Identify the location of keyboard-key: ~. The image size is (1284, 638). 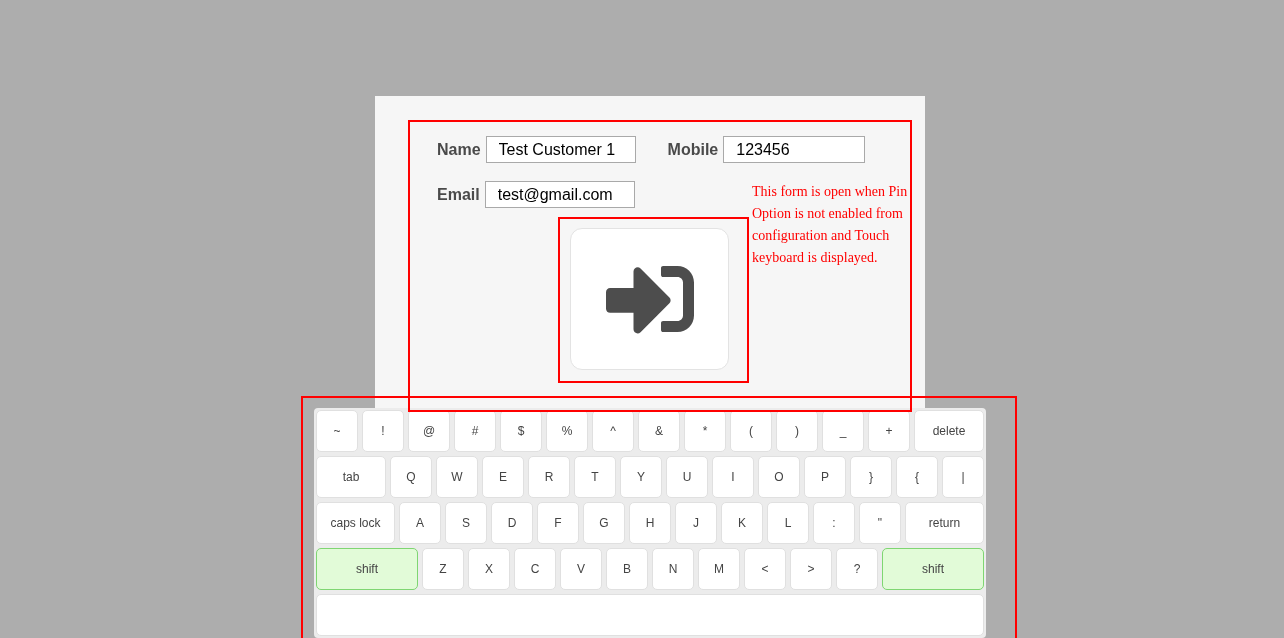
(337, 431).